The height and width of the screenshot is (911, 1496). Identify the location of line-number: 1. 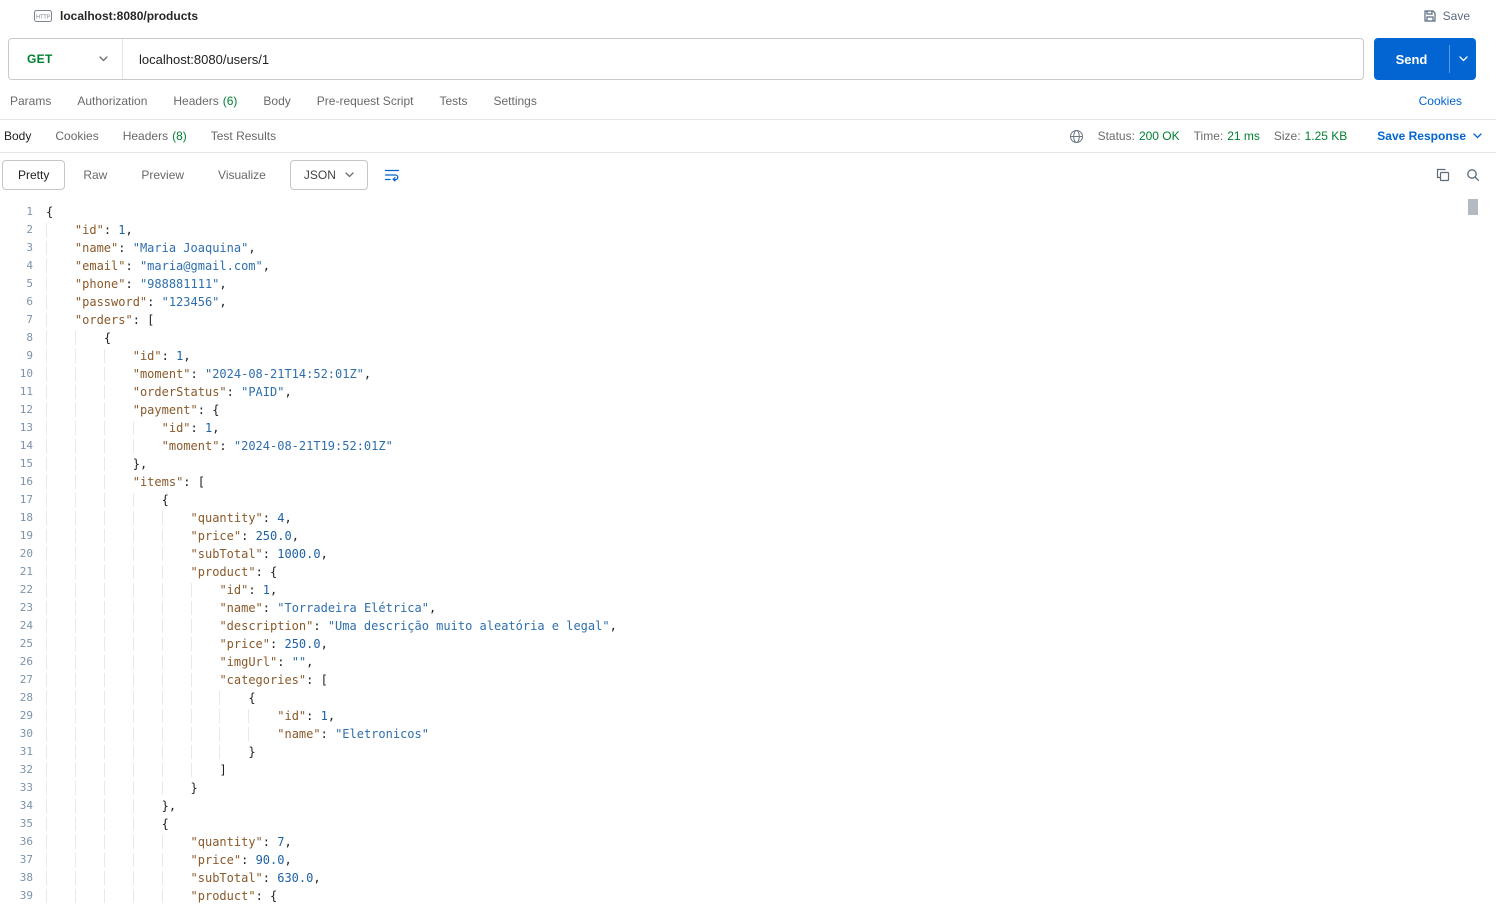
(29, 211).